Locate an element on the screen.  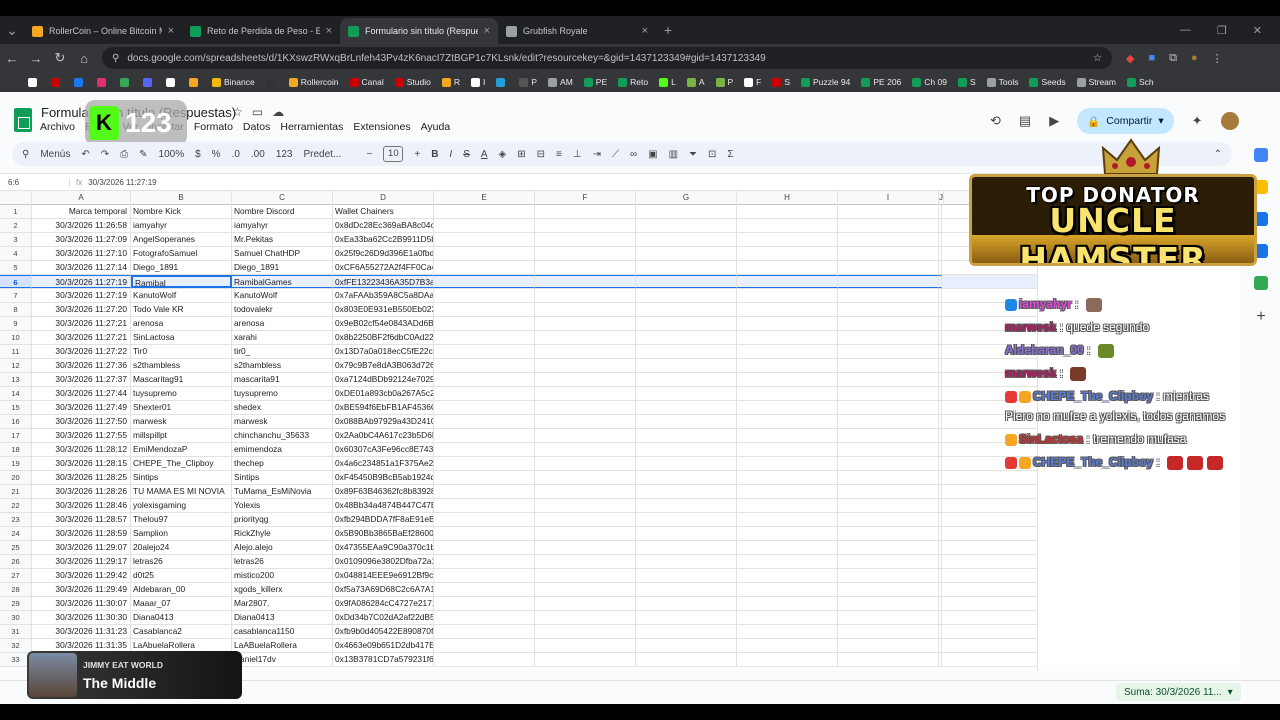
bold-button: B is located at coordinates (434, 154).